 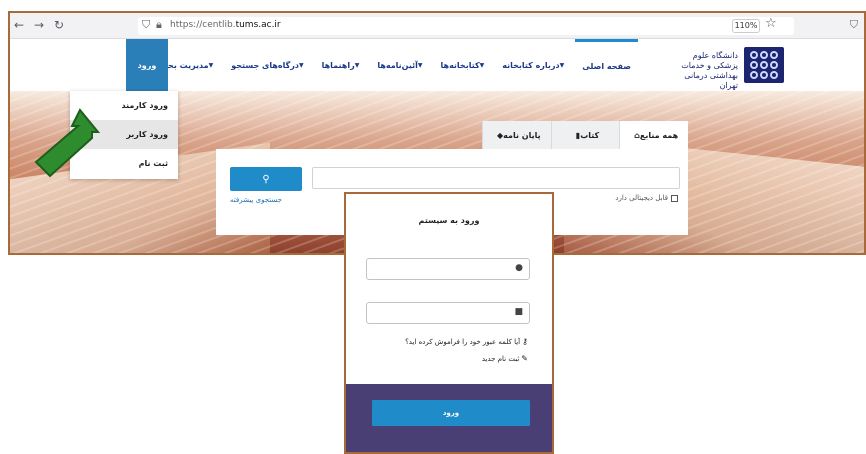 I want to click on tab-all-resources: ⌂ همه منابع, so click(x=653, y=135).